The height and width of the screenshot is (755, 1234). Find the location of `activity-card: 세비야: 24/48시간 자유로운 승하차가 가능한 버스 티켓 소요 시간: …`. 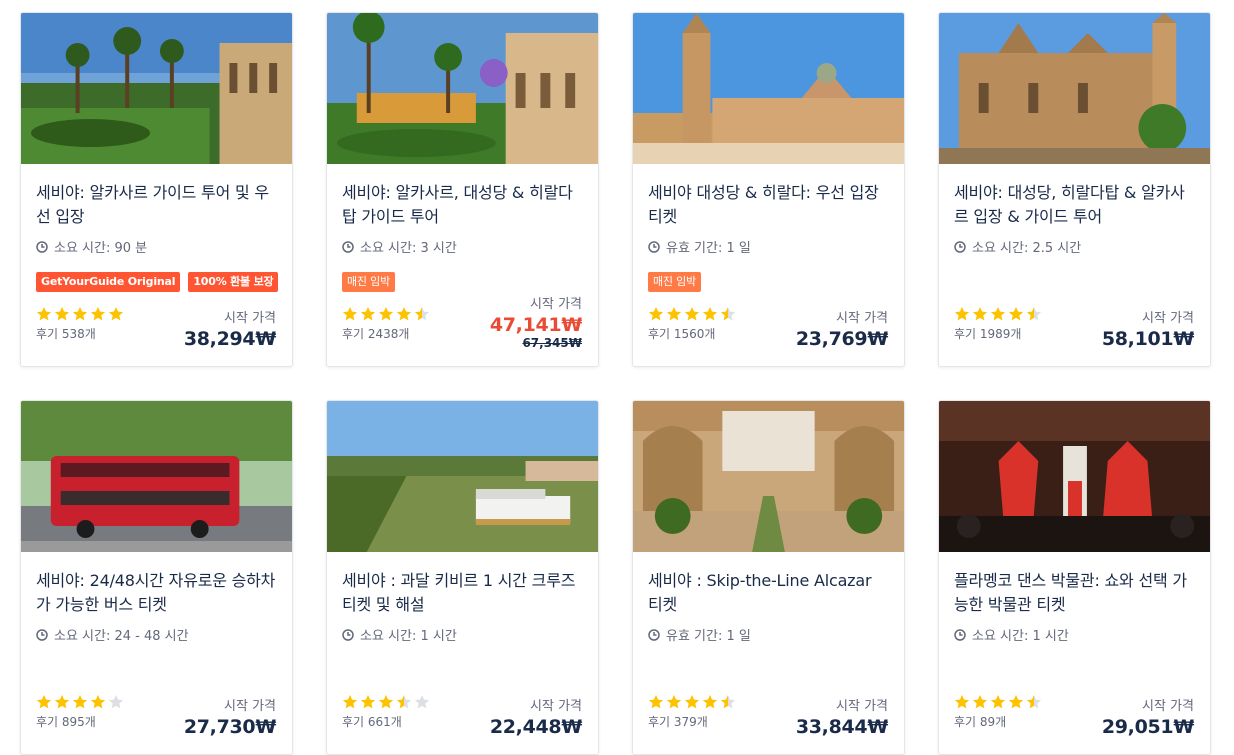

activity-card: 세비야: 24/48시간 자유로운 승하차가 가능한 버스 티켓 소요 시간: … is located at coordinates (156, 577).